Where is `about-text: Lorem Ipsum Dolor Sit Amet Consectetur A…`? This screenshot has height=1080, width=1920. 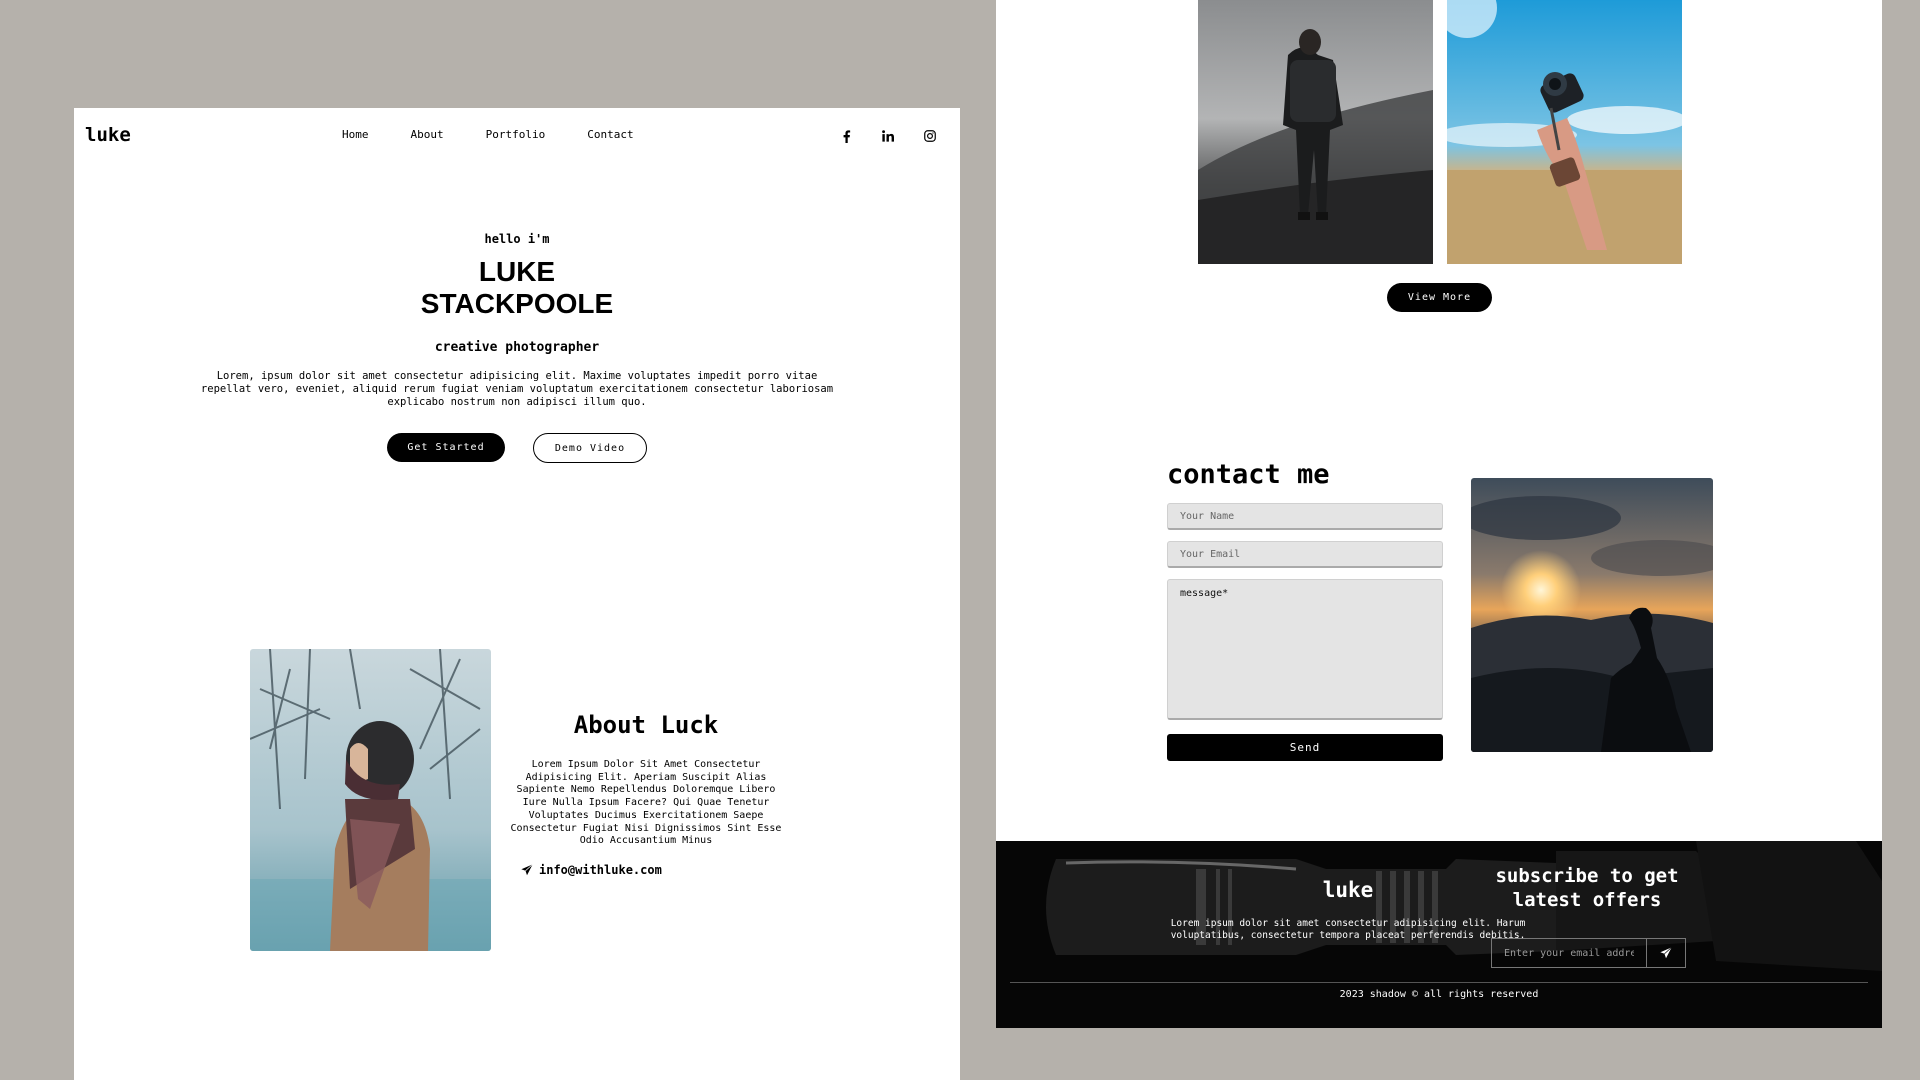
about-text: Lorem Ipsum Dolor Sit Amet Consectetur A… is located at coordinates (646, 803).